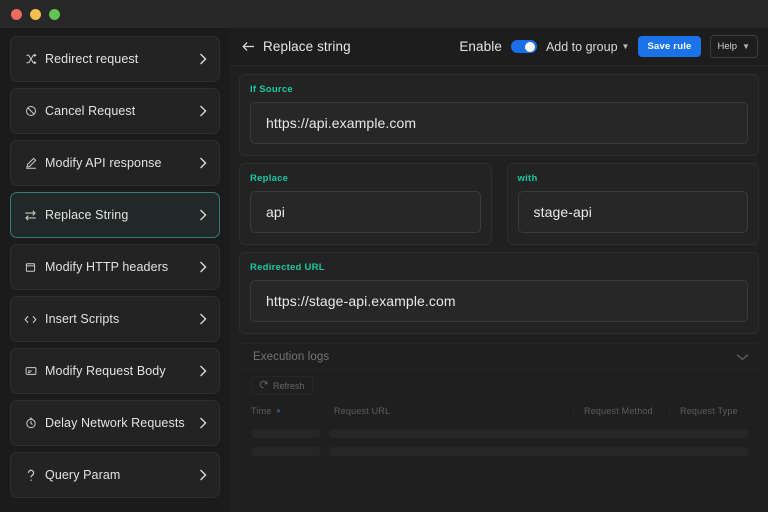 The image size is (768, 512). I want to click on shuffle-icon, so click(30, 59).